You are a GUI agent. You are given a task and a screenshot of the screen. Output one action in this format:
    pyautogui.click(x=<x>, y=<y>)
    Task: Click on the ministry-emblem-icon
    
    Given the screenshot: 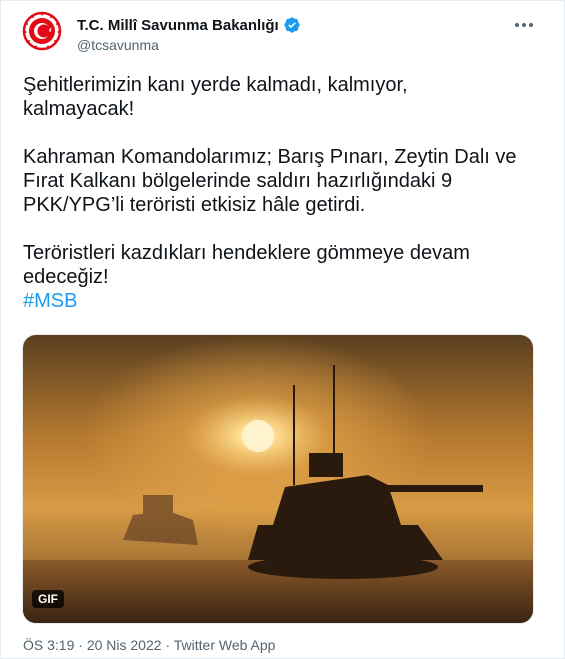 What is the action you would take?
    pyautogui.click(x=42, y=31)
    